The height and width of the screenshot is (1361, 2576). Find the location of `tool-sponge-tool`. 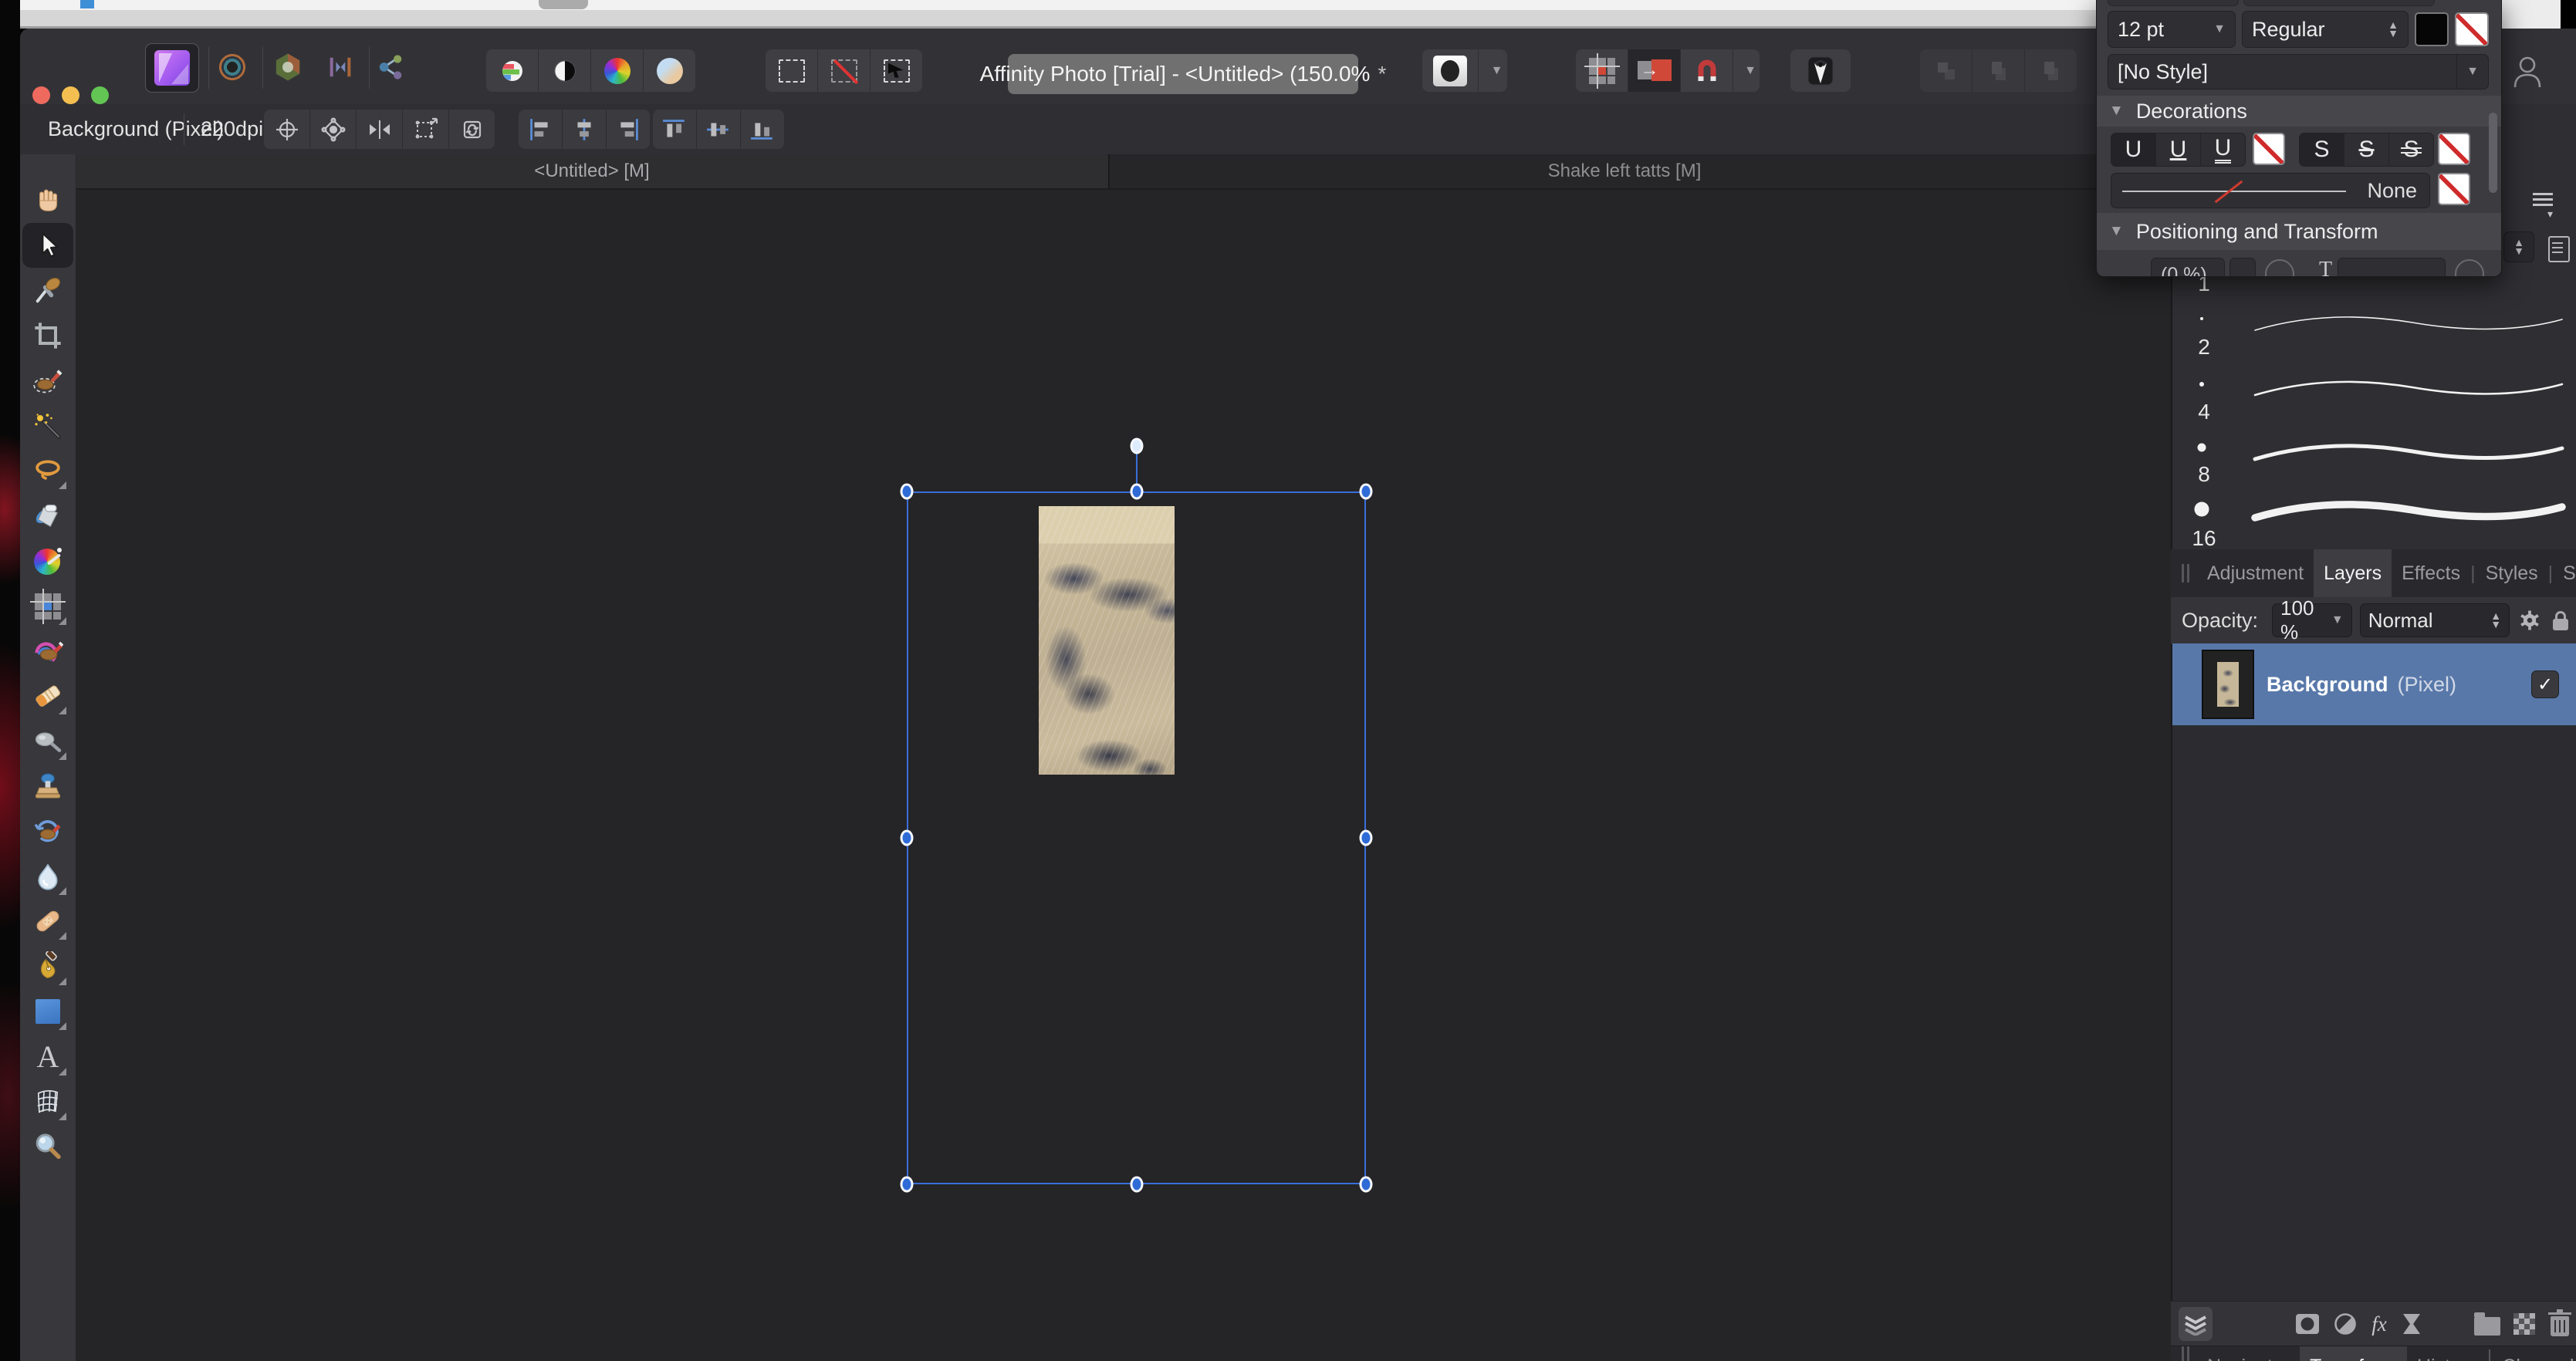

tool-sponge-tool is located at coordinates (48, 742).